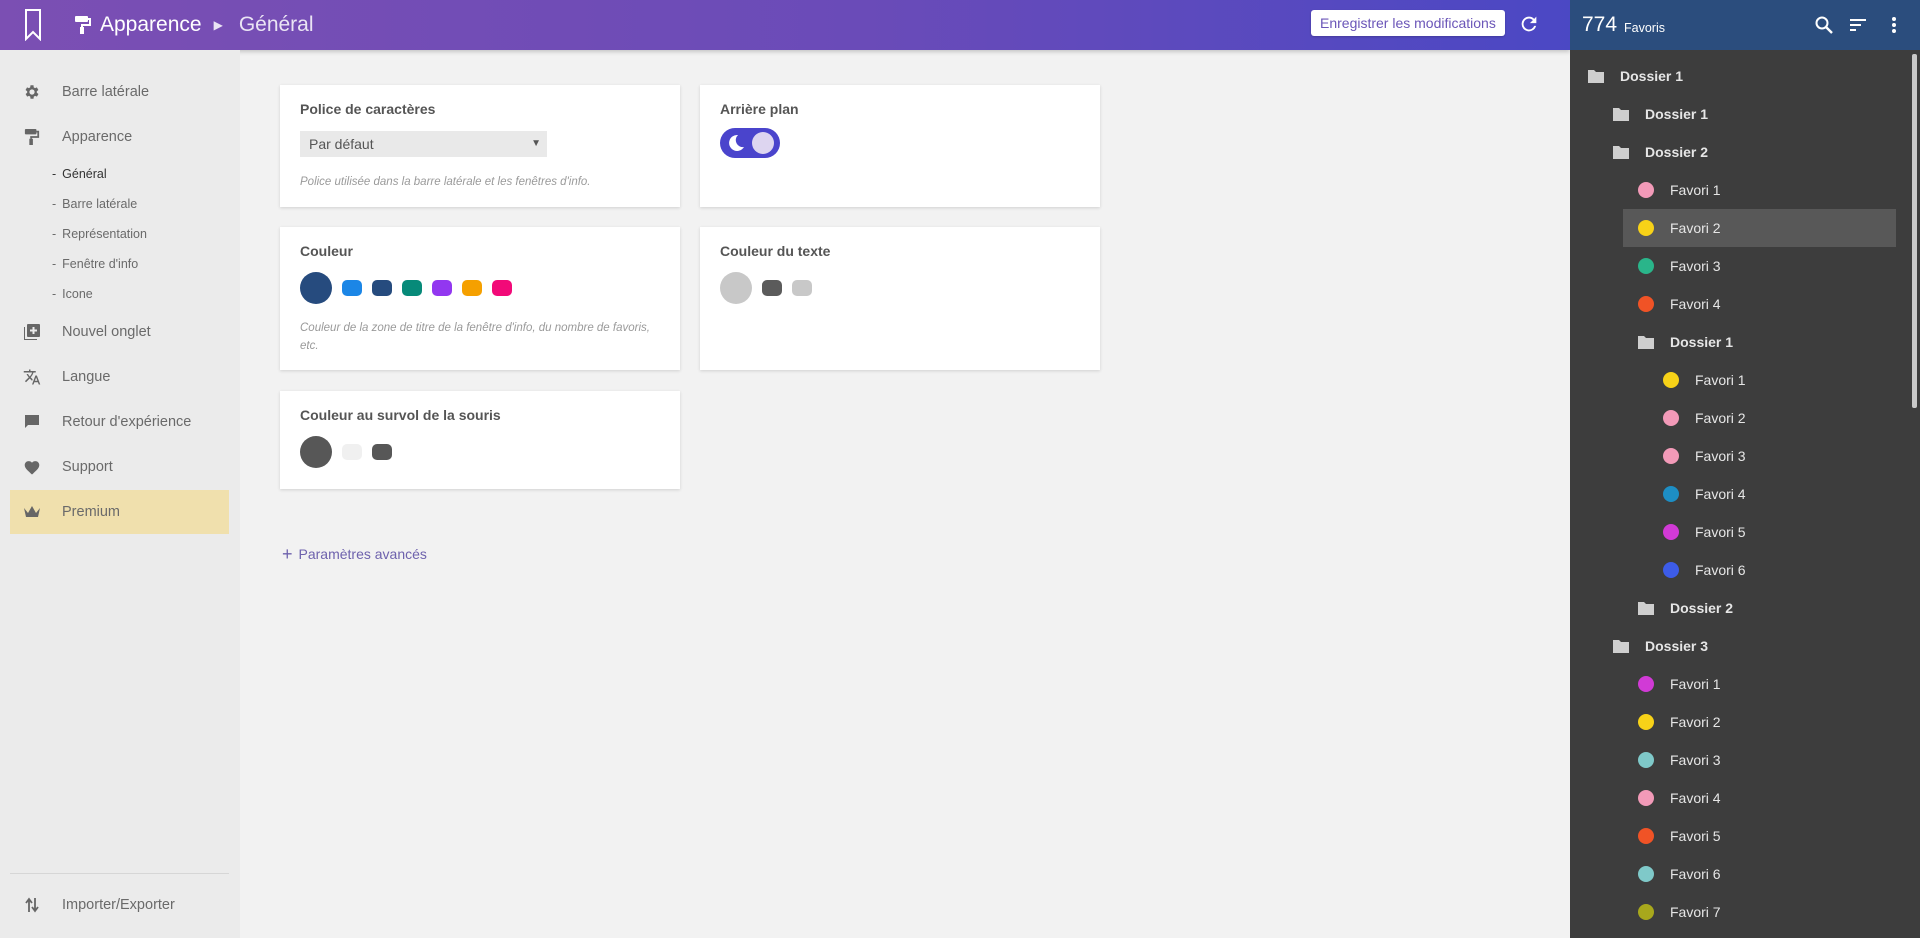 This screenshot has height=938, width=1920. Describe the element at coordinates (119, 422) in the screenshot. I see `nav-item-feedback: Retour d'expérience` at that location.